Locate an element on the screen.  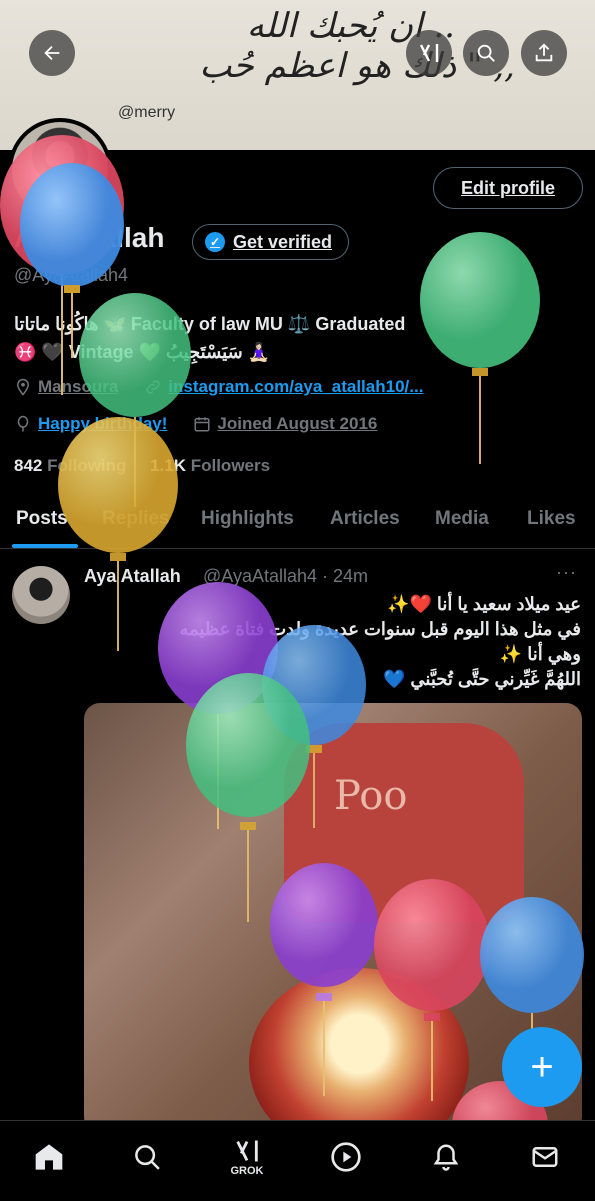
mail-icon is located at coordinates (545, 1157).